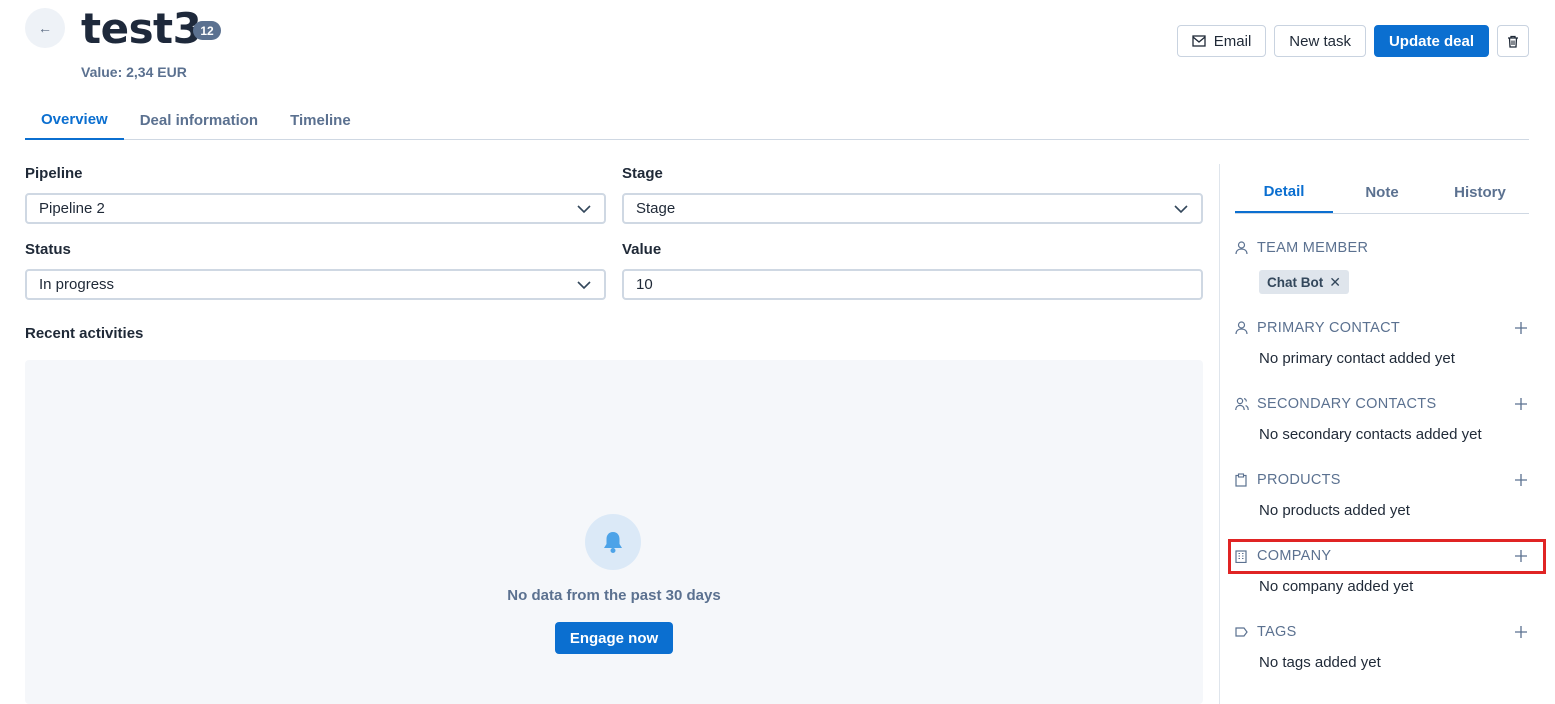 The image size is (1555, 704). Describe the element at coordinates (77, 284) in the screenshot. I see `status-value: In progress` at that location.